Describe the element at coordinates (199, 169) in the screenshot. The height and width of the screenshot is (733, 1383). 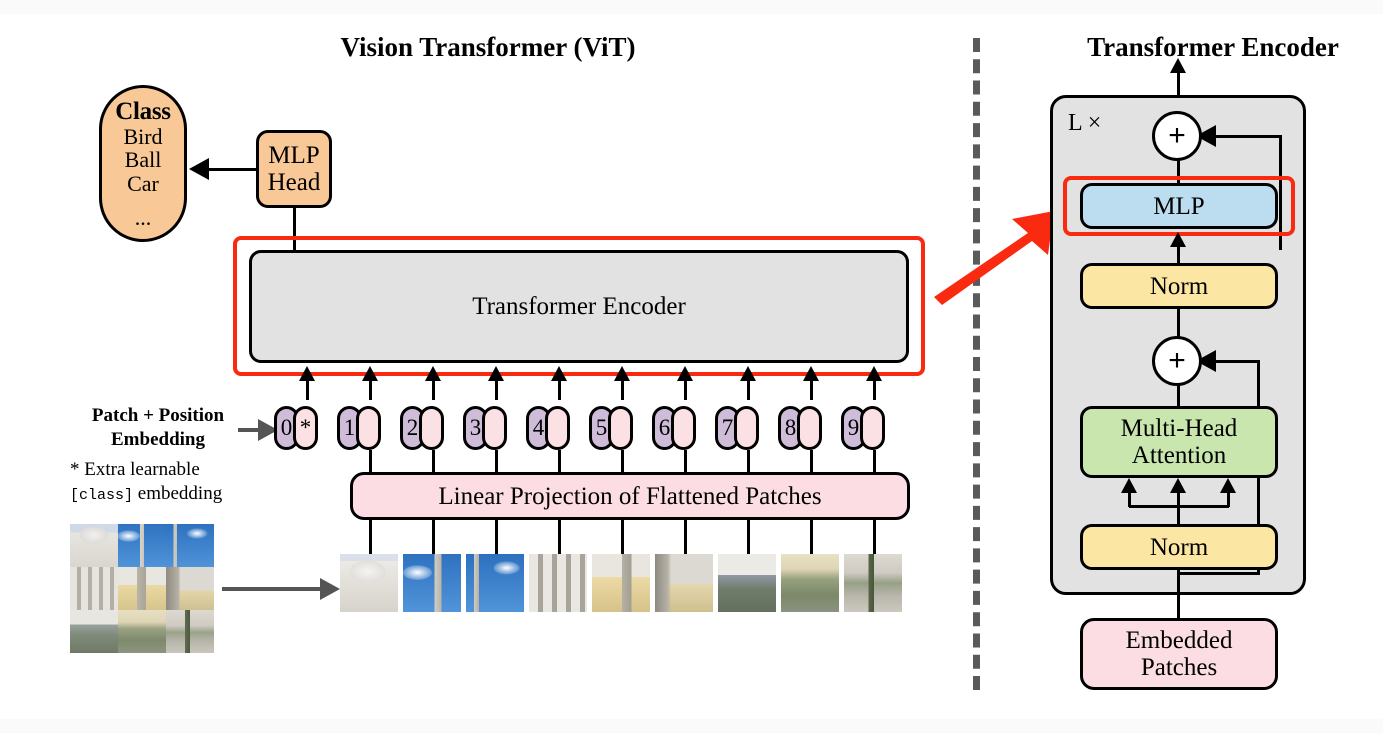
I see `mlphead-to-class-arrowhead` at that location.